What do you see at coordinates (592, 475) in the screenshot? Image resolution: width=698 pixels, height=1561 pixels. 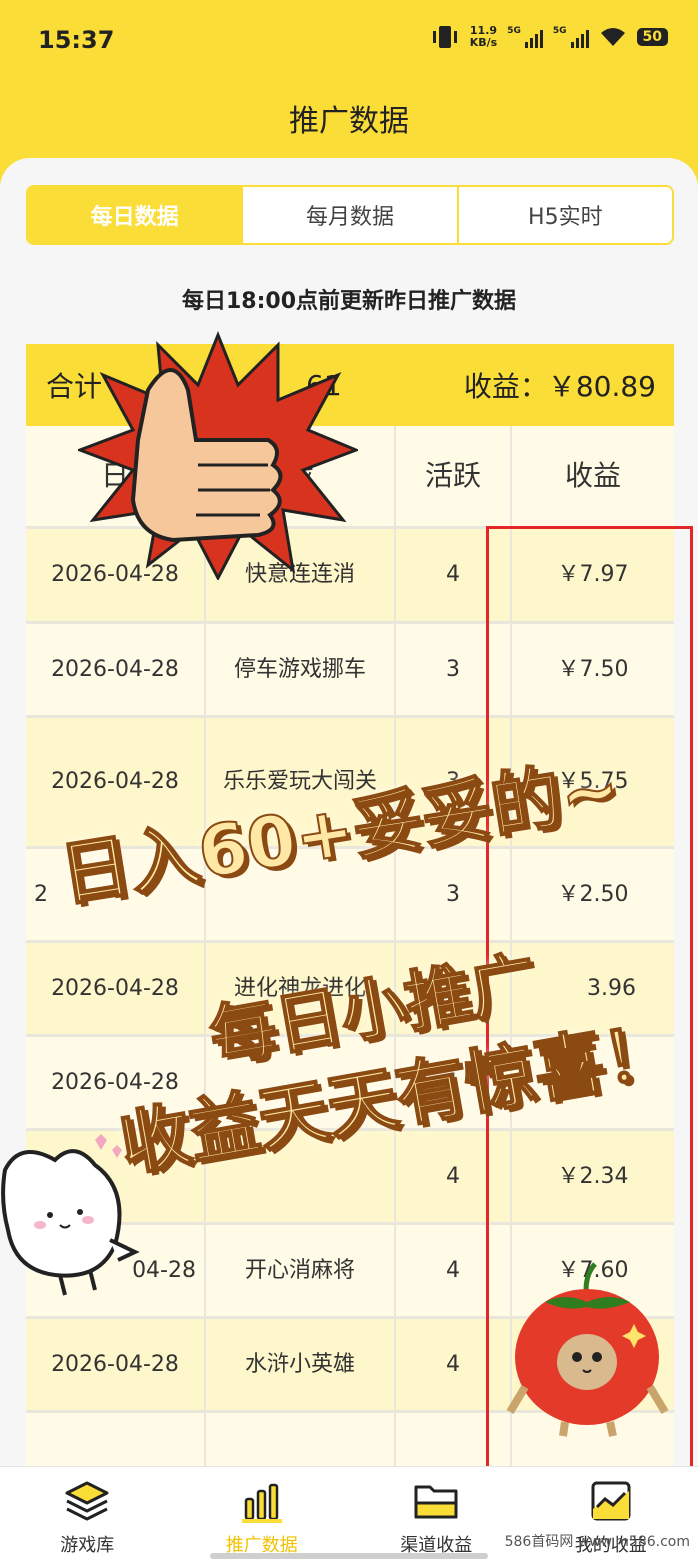 I see `column-header-earnings: 收益` at bounding box center [592, 475].